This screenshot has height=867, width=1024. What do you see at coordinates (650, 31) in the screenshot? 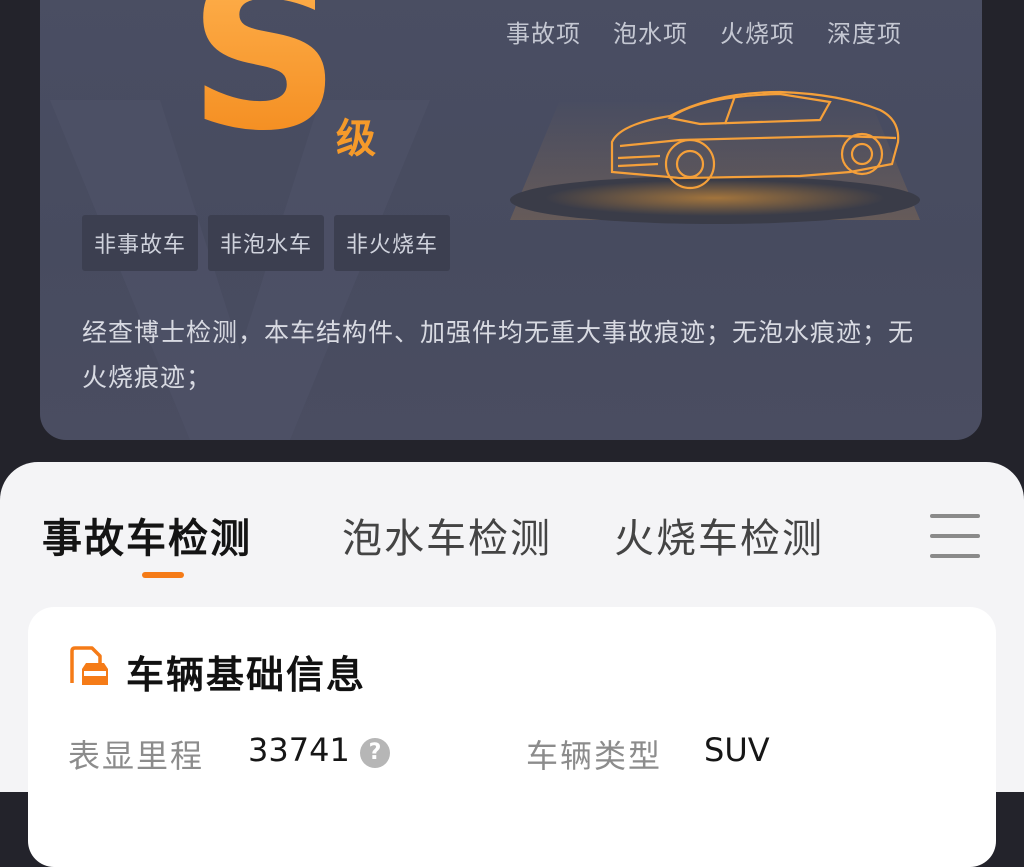
I see `category-tab-flood: 泡水项` at bounding box center [650, 31].